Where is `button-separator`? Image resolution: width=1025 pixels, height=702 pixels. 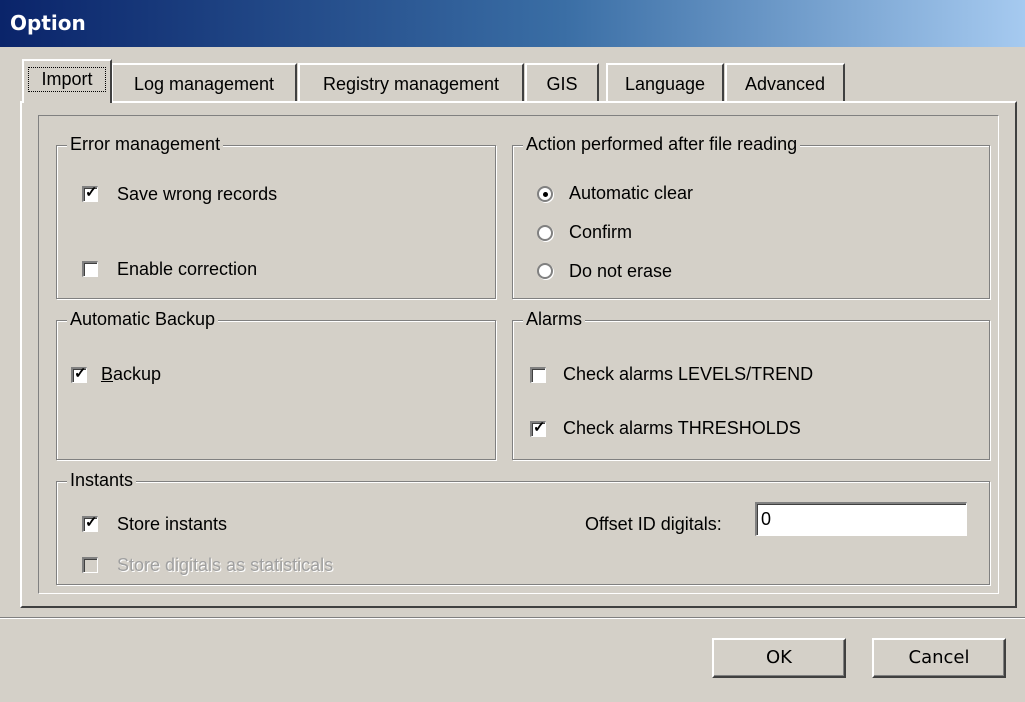
button-separator is located at coordinates (512, 618).